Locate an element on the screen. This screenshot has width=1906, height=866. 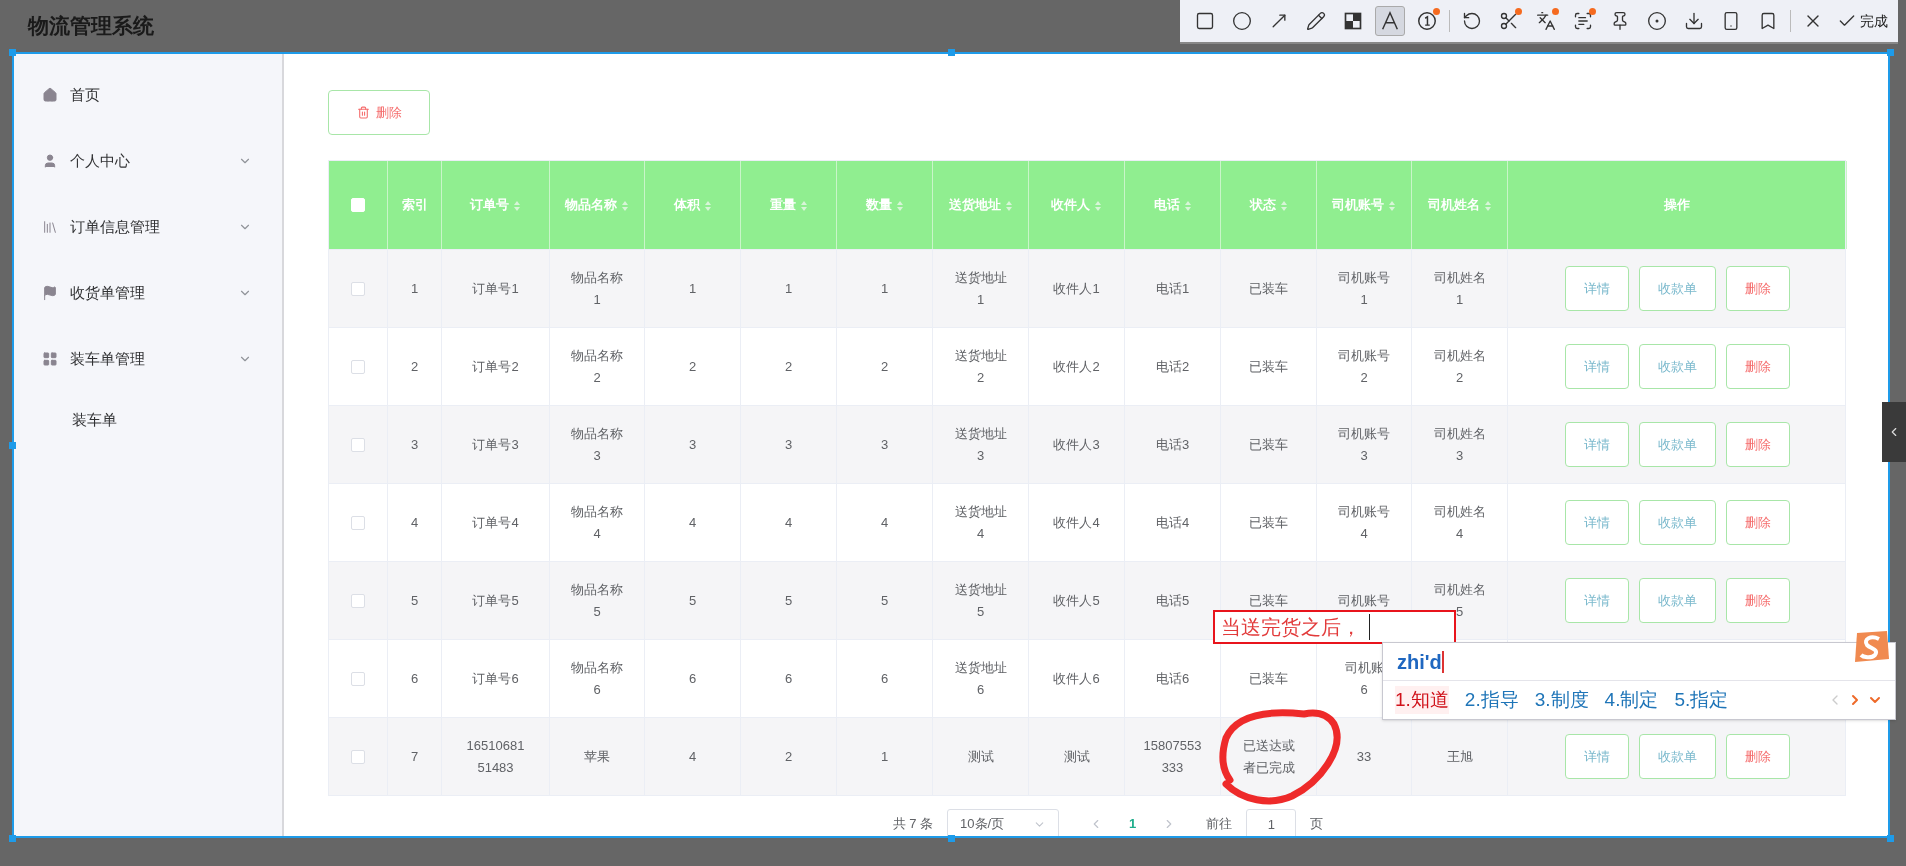
table-cell-text: 2 is located at coordinates (884, 366).